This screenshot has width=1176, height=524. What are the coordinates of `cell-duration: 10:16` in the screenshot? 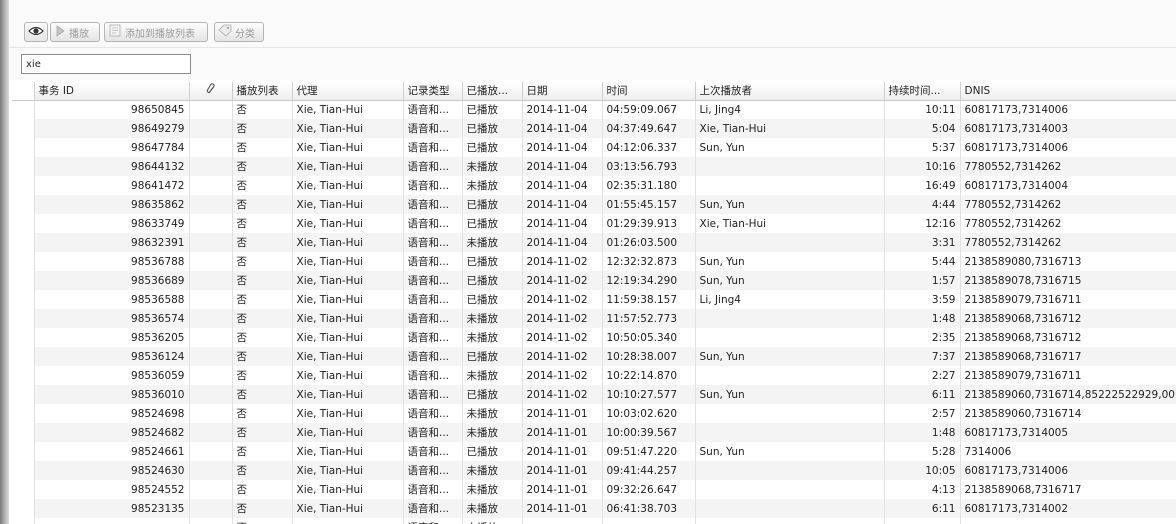 It's located at (922, 166).